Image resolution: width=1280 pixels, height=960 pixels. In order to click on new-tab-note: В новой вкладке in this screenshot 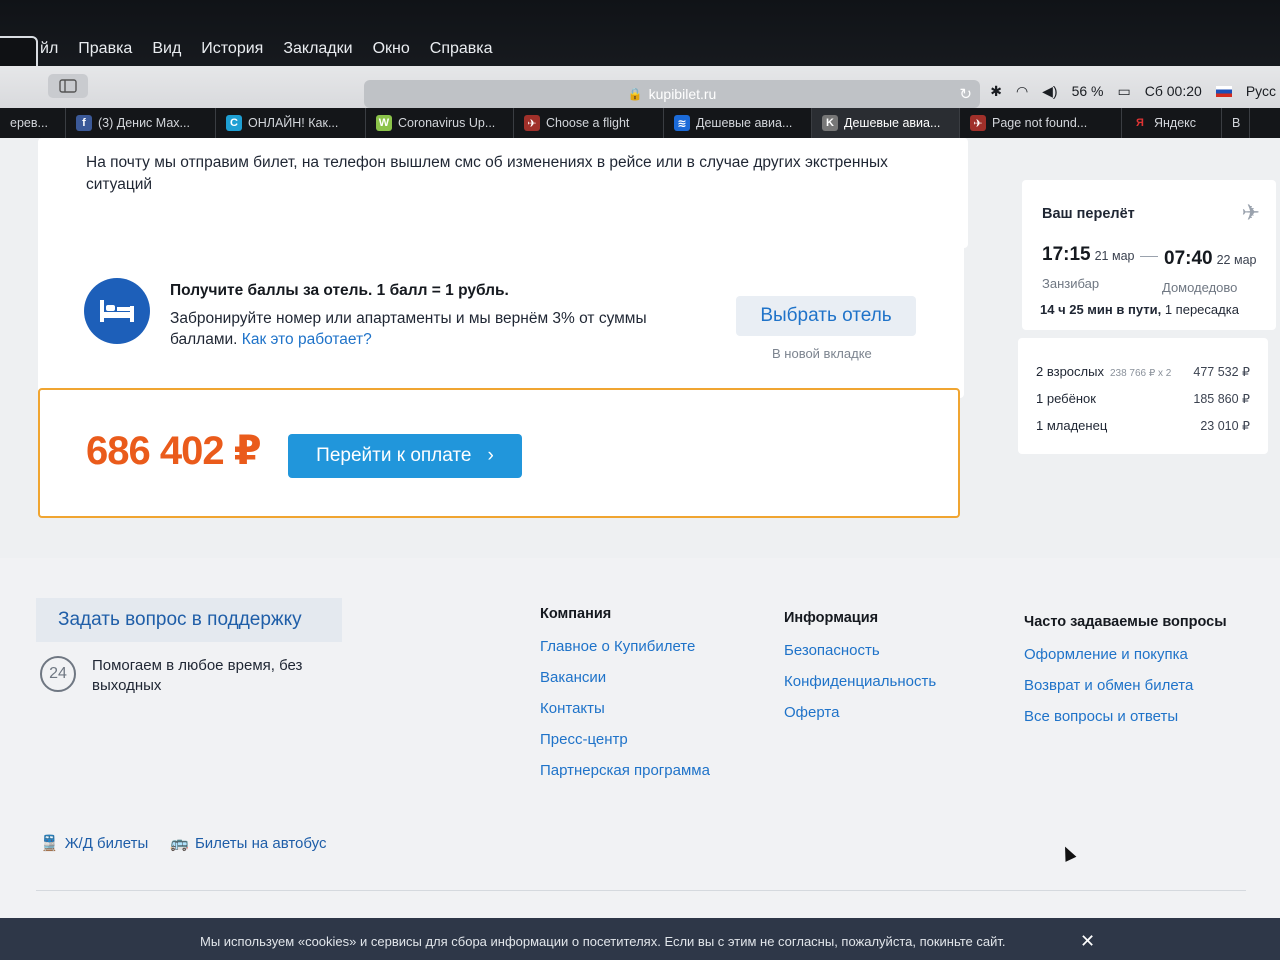, I will do `click(822, 353)`.